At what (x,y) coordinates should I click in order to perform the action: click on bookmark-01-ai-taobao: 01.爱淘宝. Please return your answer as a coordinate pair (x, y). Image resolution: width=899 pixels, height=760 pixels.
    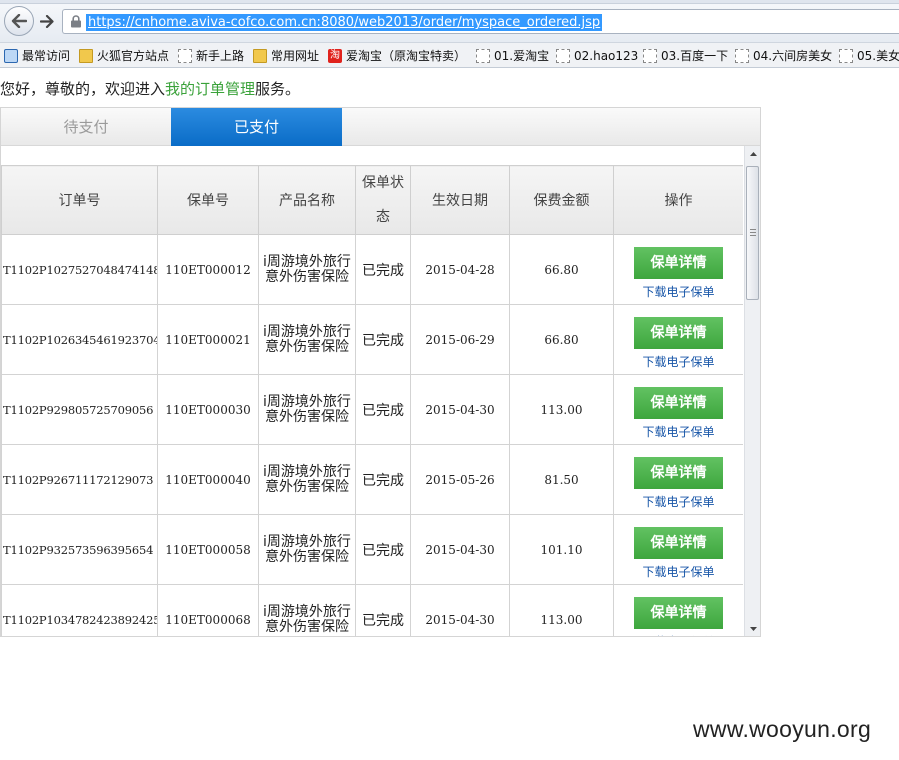
    Looking at the image, I should click on (512, 56).